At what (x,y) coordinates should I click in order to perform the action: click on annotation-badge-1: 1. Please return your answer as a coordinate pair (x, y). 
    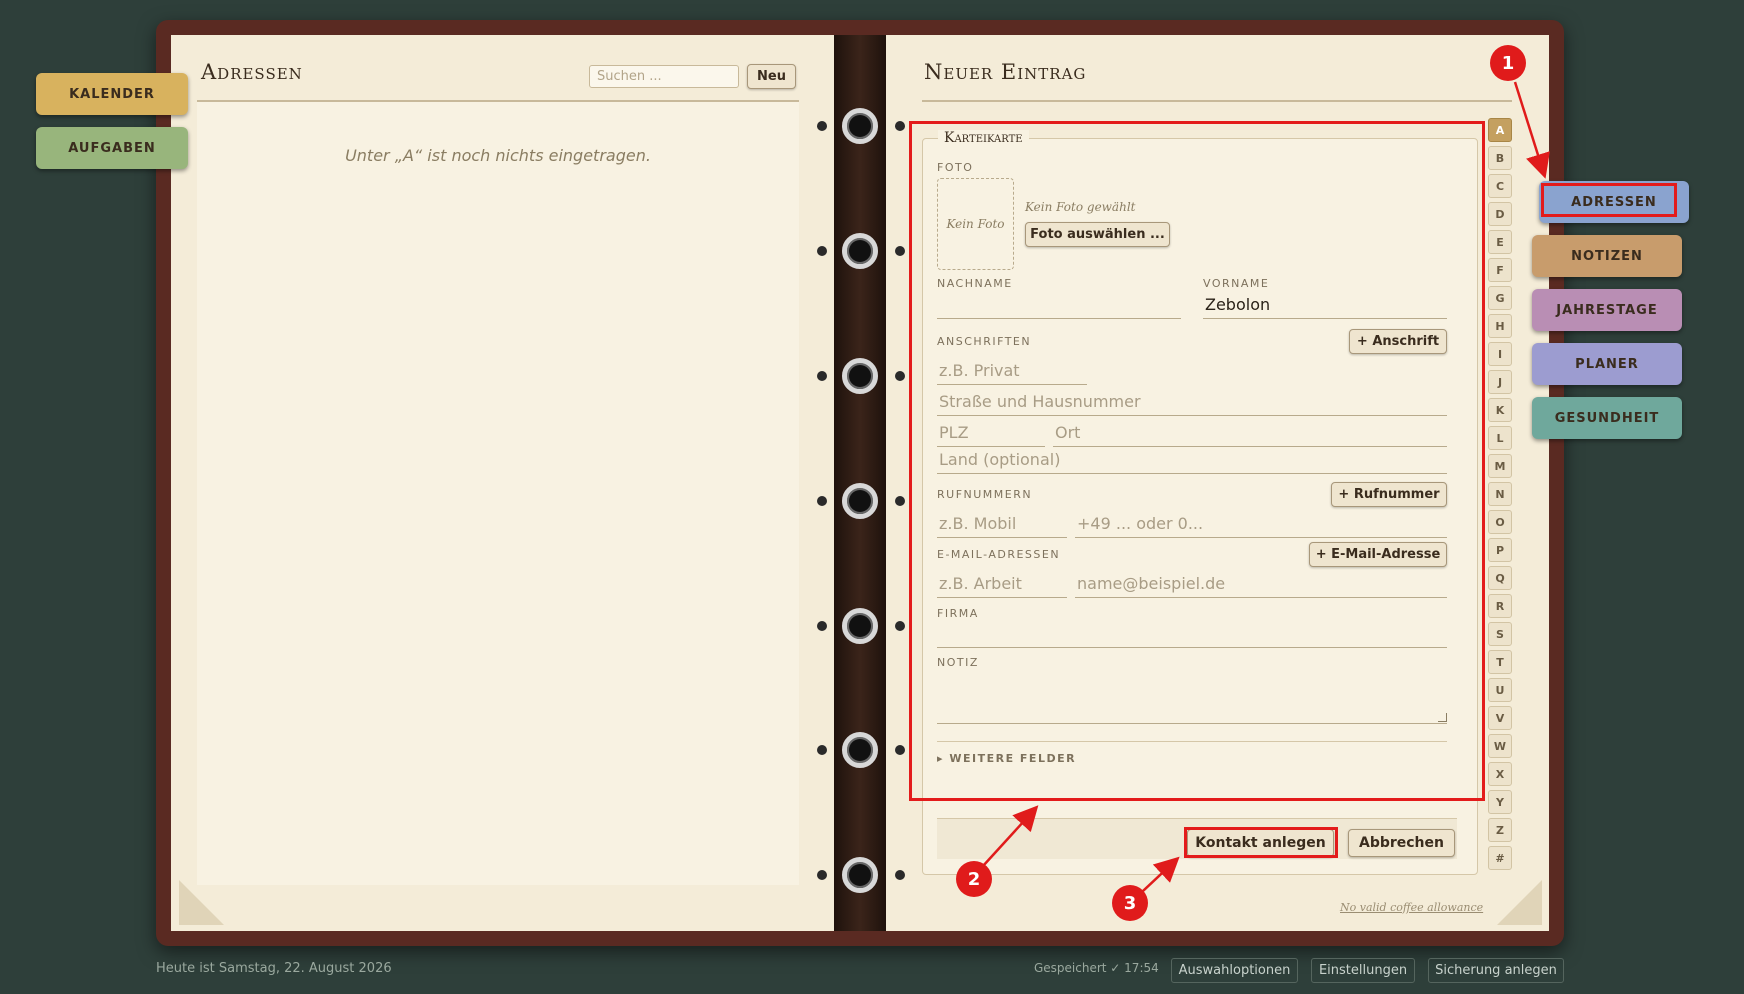
    Looking at the image, I should click on (1508, 63).